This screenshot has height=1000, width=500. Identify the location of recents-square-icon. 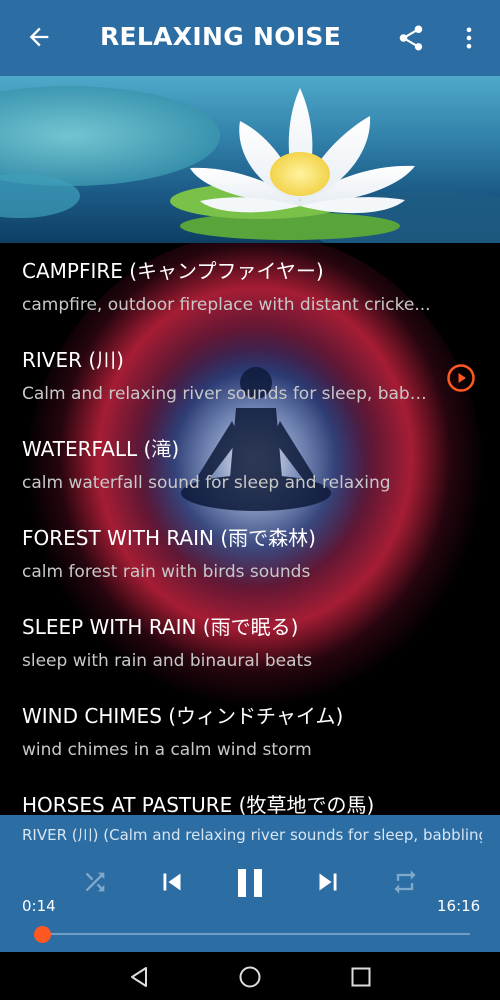
(361, 977).